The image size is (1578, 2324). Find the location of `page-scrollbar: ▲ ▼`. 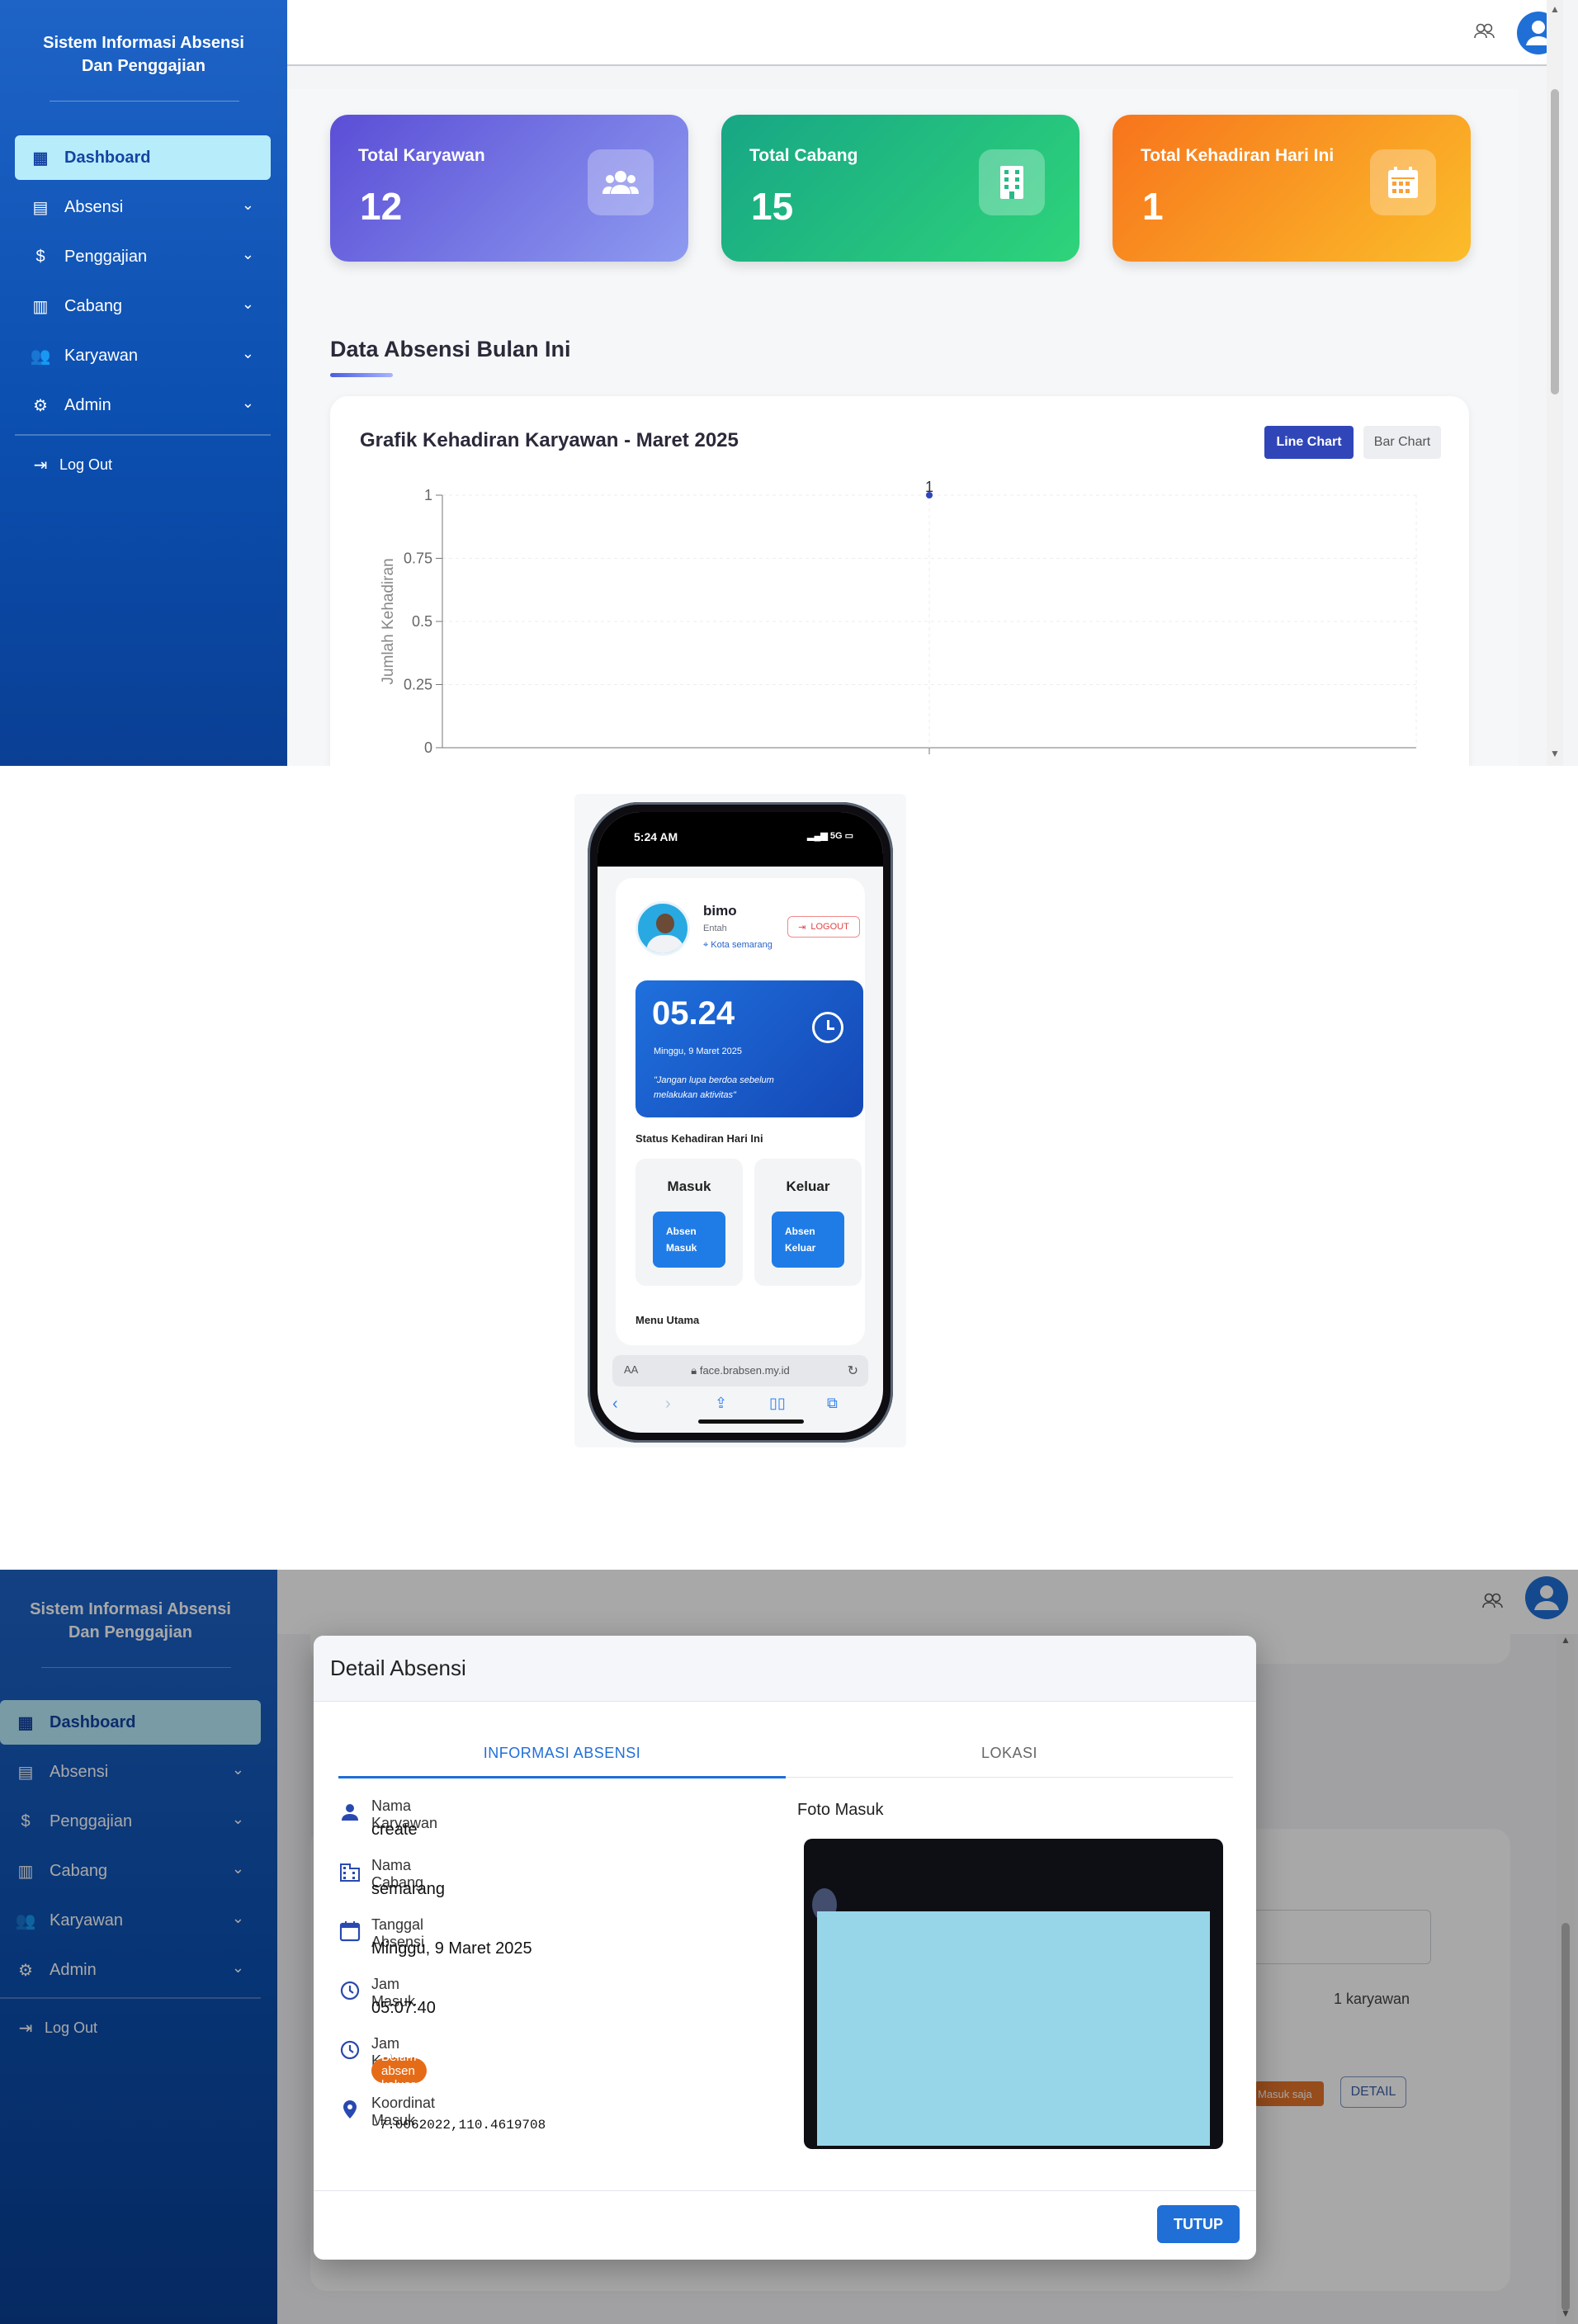

page-scrollbar: ▲ ▼ is located at coordinates (1555, 383).